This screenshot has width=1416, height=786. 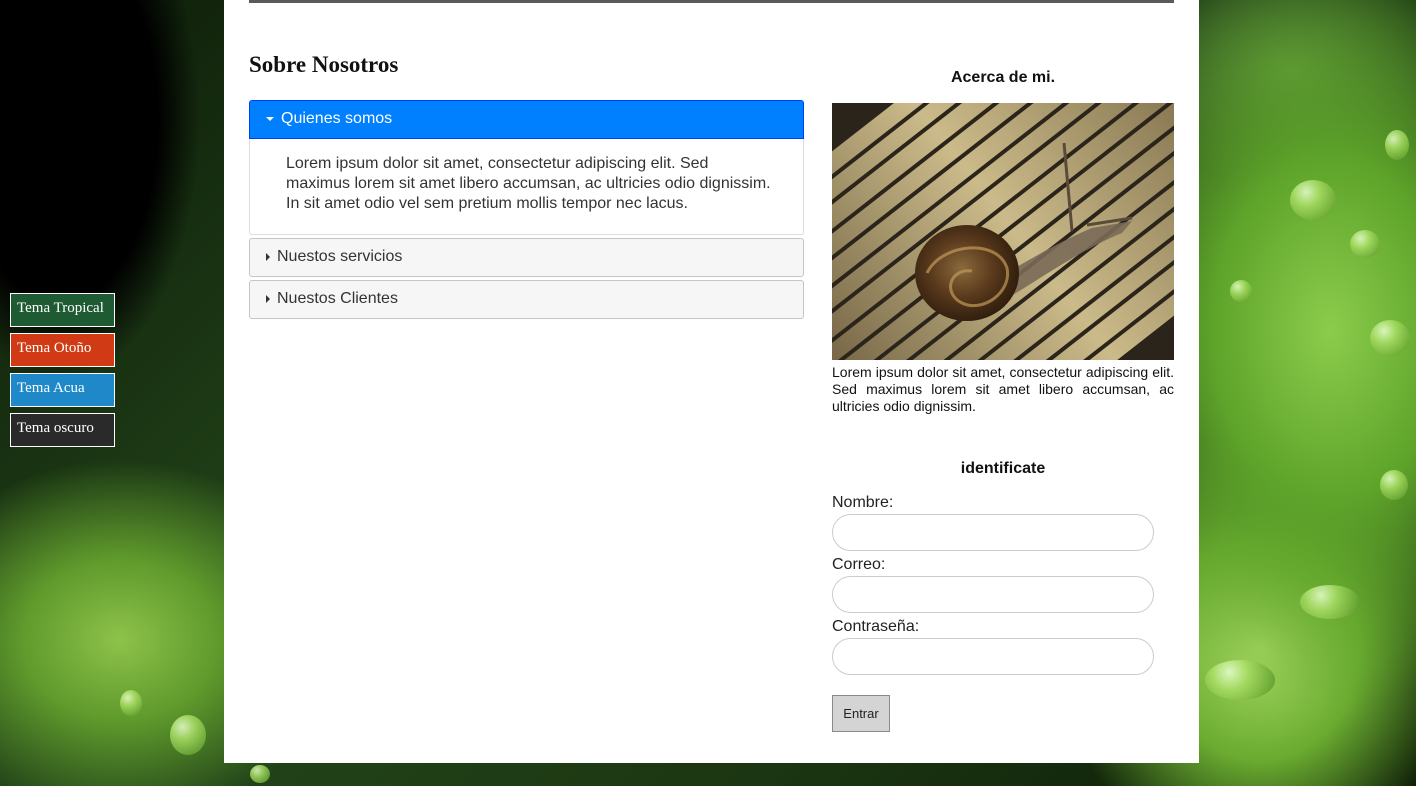 I want to click on theme-acua-button: Tema Acua, so click(x=62, y=390).